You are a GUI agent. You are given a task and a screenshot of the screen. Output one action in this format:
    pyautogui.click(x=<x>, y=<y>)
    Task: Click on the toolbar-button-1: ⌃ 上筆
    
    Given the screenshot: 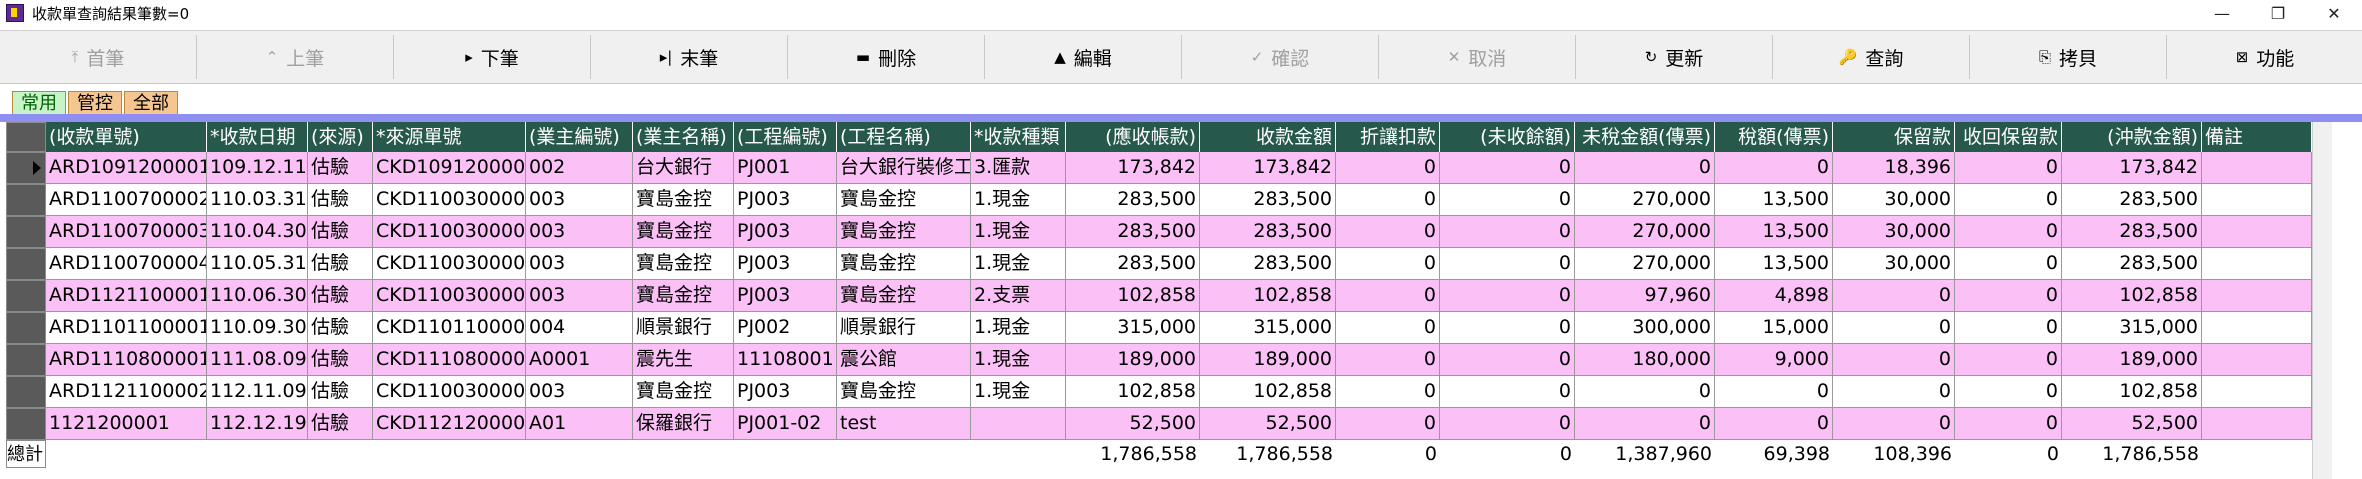 What is the action you would take?
    pyautogui.click(x=295, y=57)
    